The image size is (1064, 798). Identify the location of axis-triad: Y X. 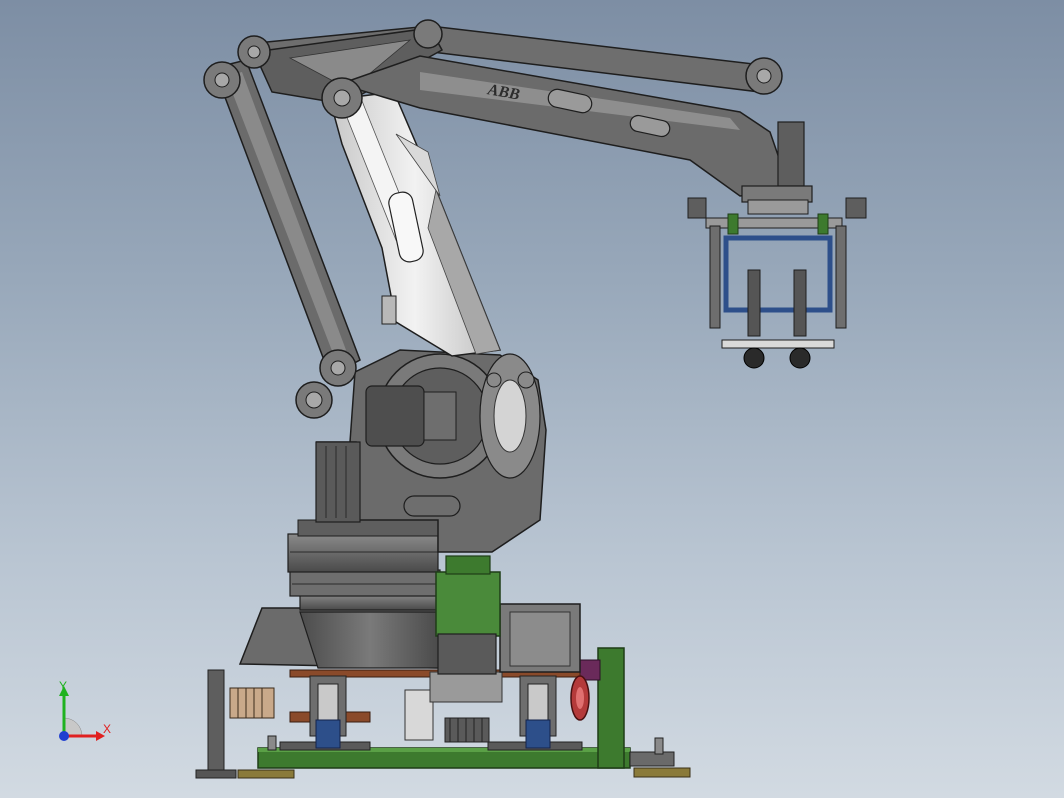
(85, 710).